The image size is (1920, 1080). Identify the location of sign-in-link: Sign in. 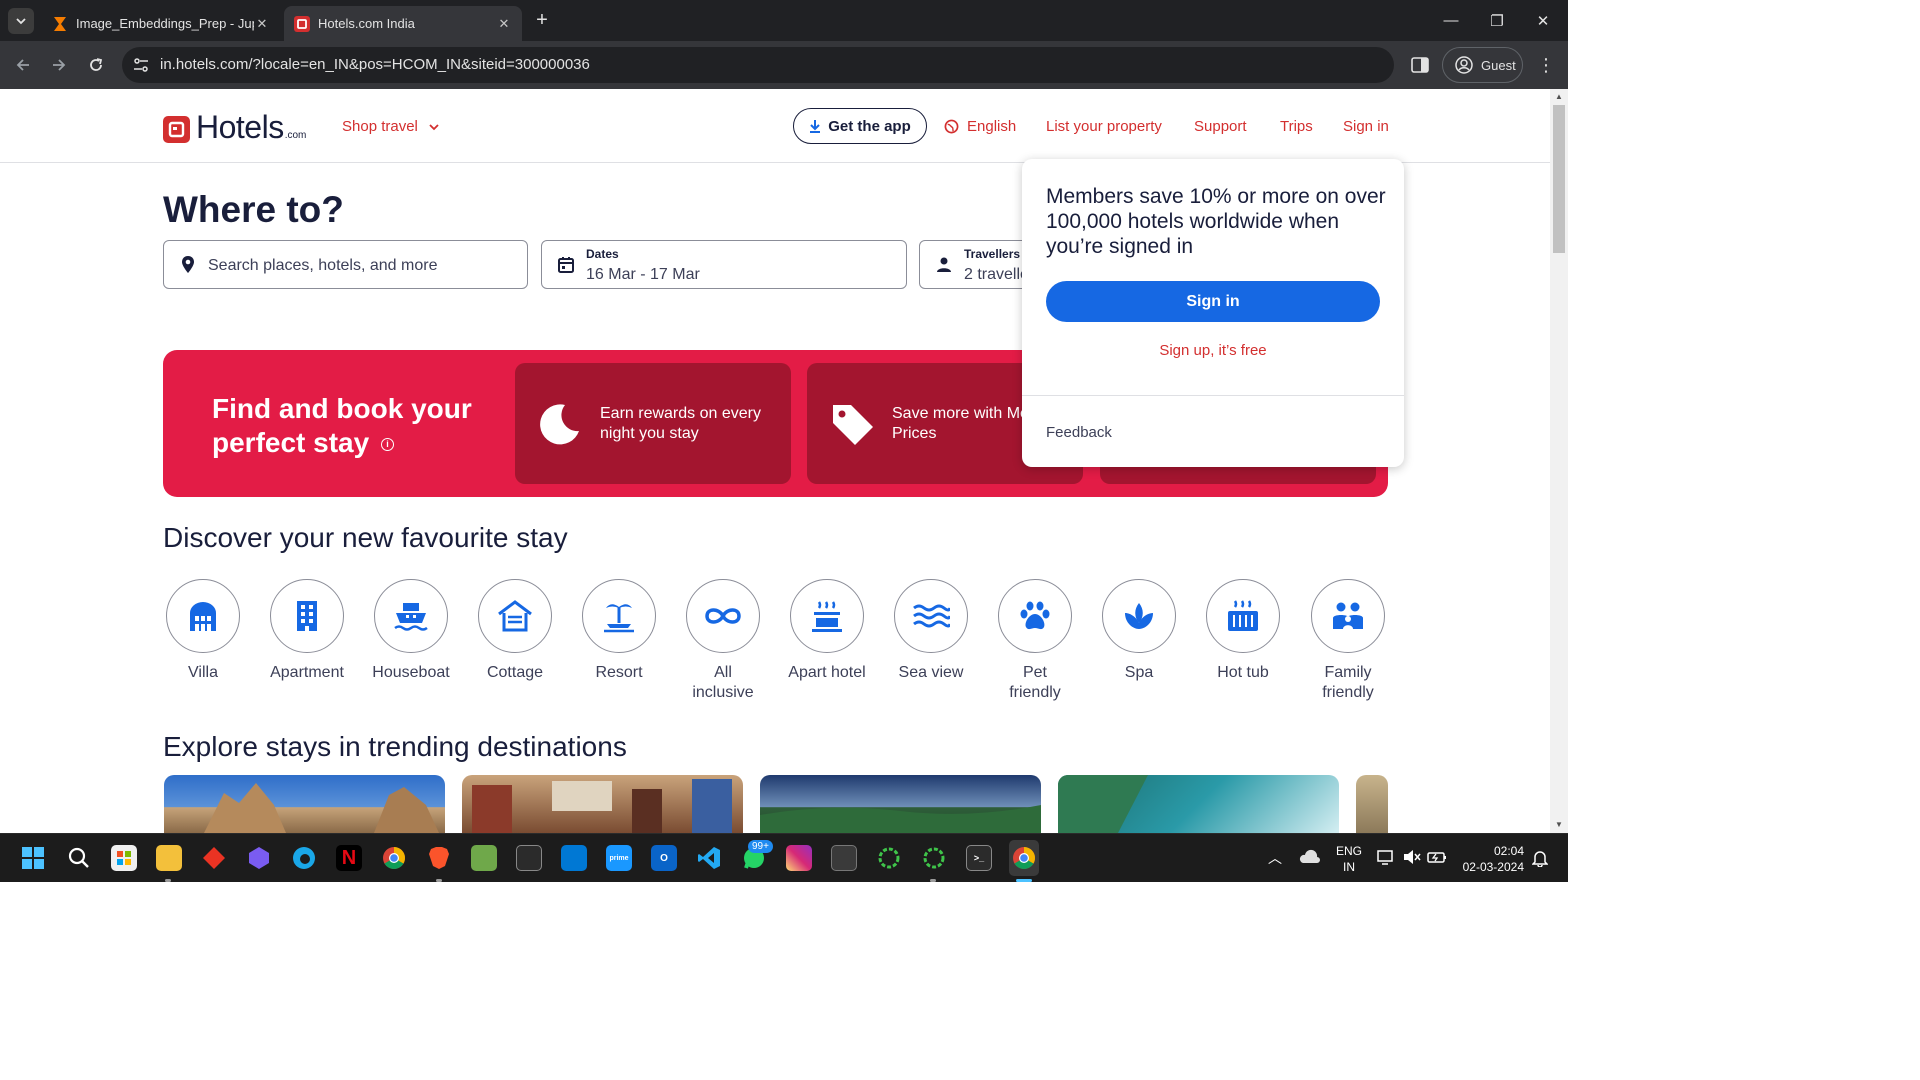
(1366, 126).